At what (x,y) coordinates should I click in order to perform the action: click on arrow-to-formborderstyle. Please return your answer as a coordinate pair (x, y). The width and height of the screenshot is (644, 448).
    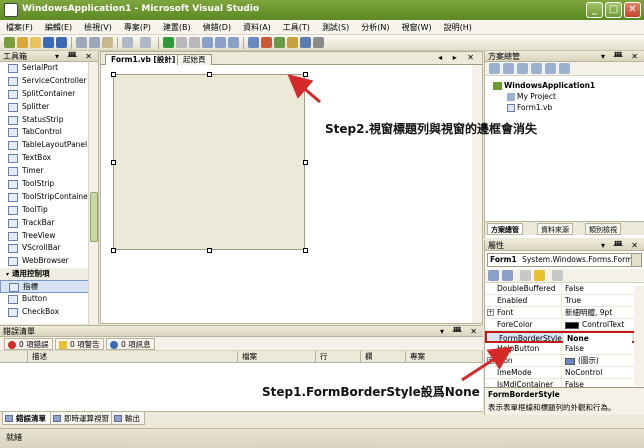
    Looking at the image, I should click on (487, 364).